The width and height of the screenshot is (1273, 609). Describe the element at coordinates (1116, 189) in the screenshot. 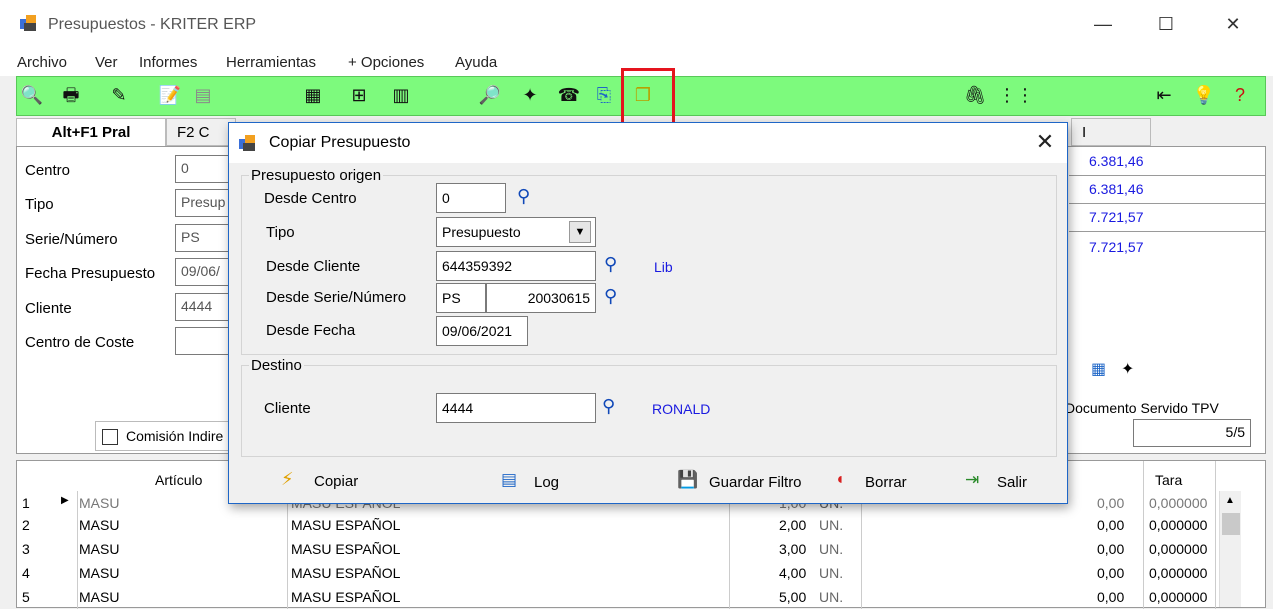

I see `total-value: 6.381,46` at that location.